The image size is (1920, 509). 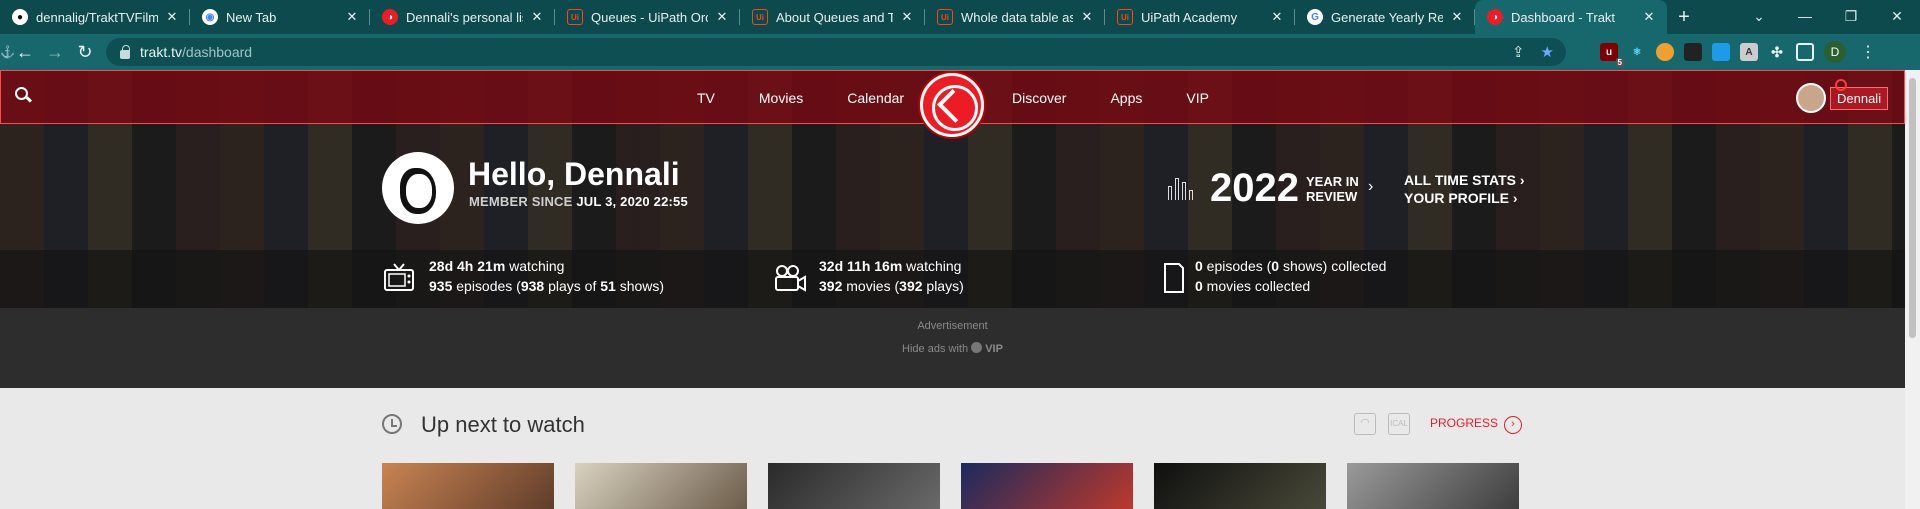 I want to click on side-panel-icon, so click(x=1805, y=52).